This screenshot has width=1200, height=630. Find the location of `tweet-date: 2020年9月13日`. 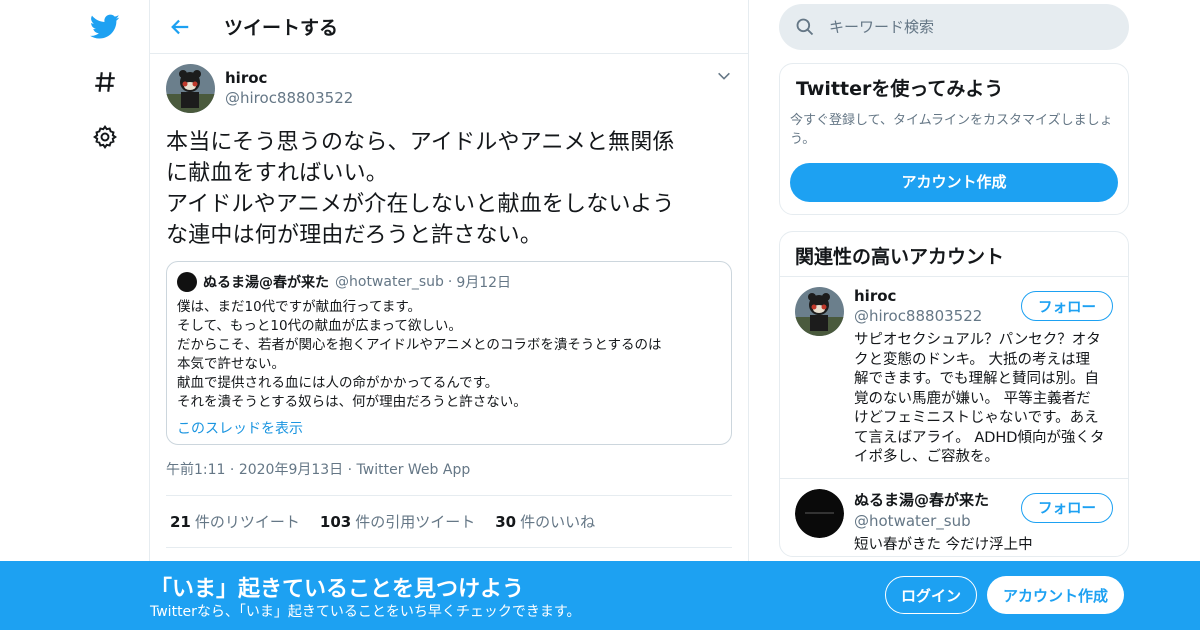

tweet-date: 2020年9月13日 is located at coordinates (291, 470).